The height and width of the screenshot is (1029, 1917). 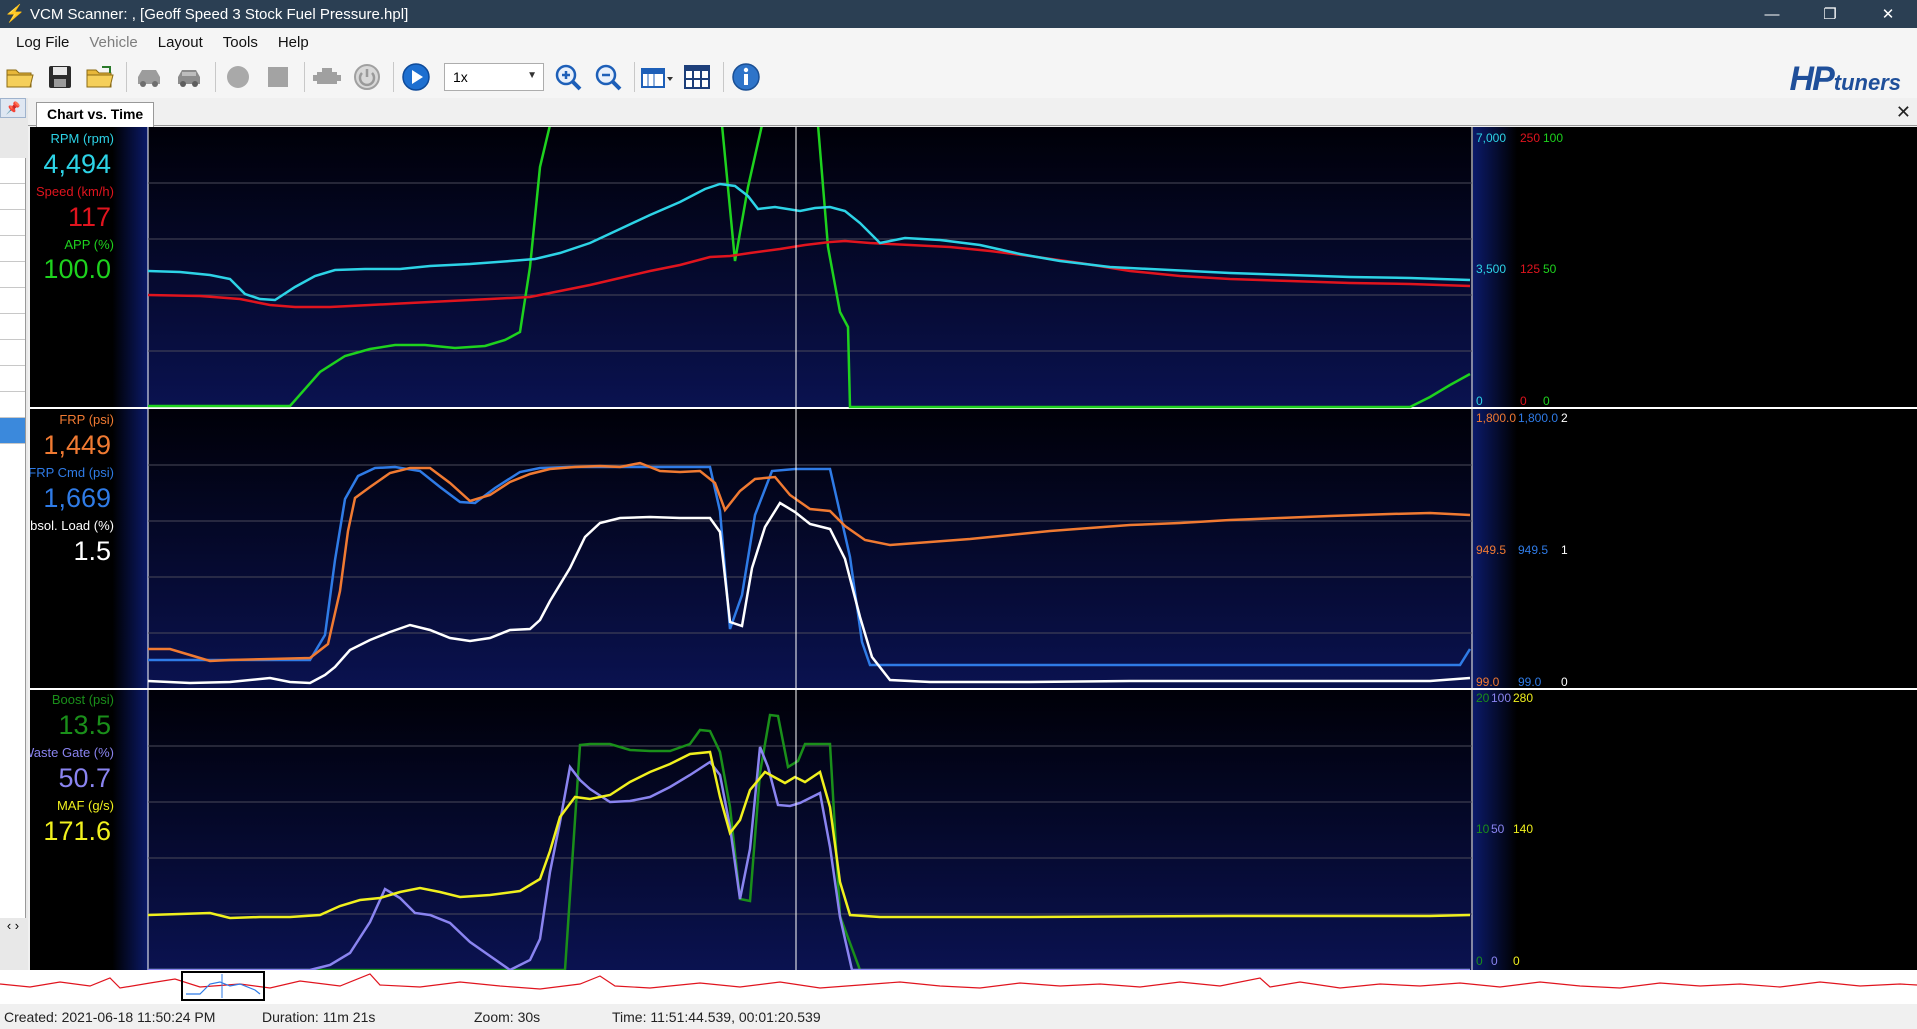 What do you see at coordinates (1530, 682) in the screenshot?
I see `scale-frp-cmd-bot: 99.0` at bounding box center [1530, 682].